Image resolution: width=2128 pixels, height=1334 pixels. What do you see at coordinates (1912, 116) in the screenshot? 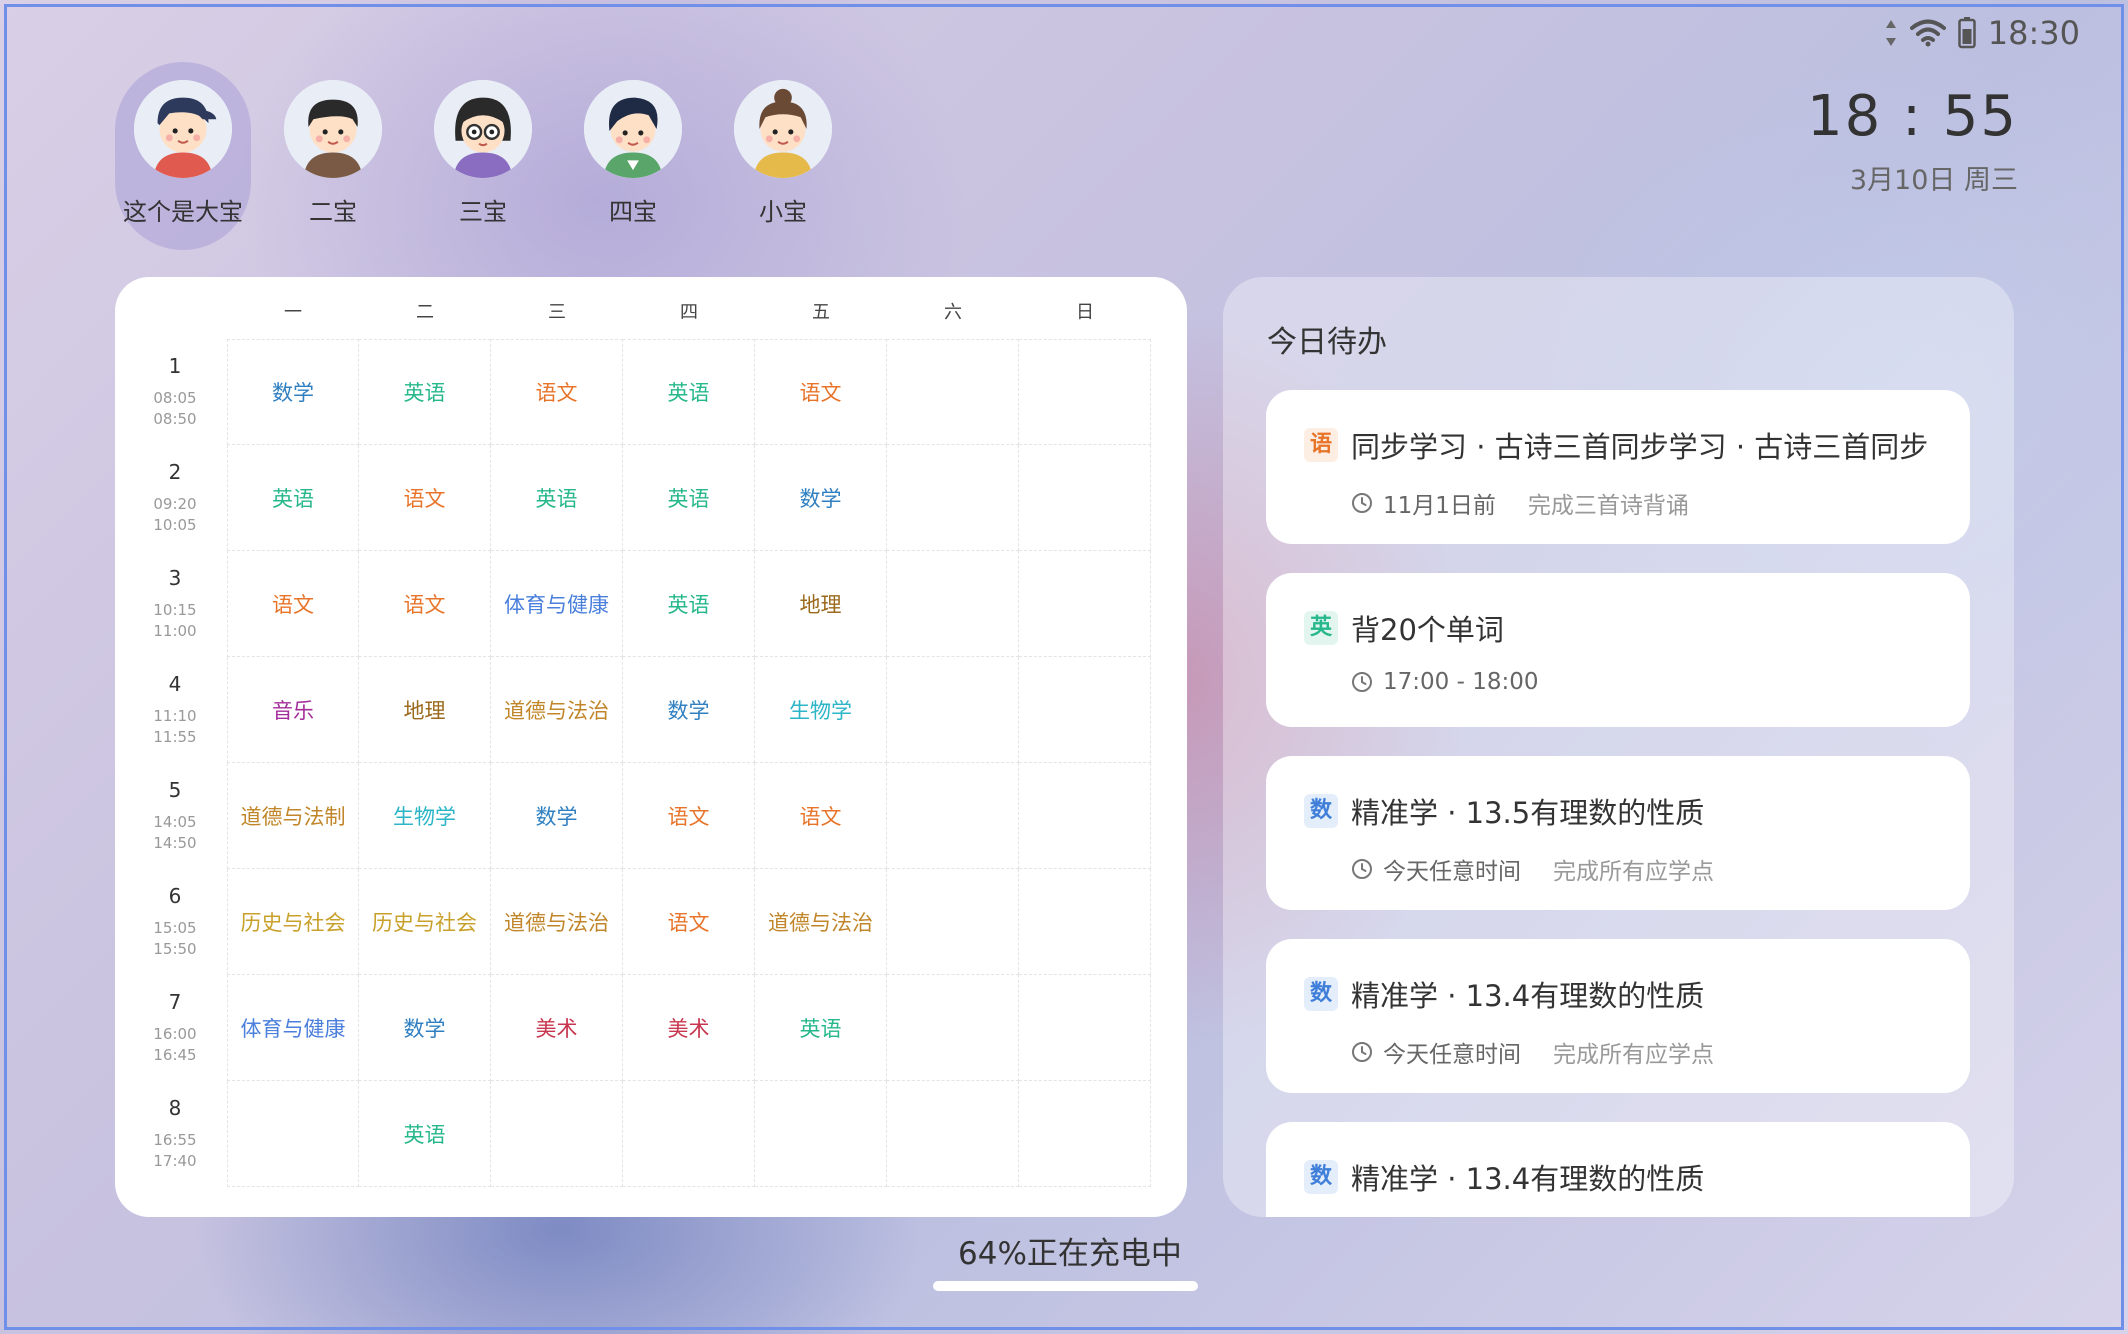
I see `clock-time: 18 : 55` at bounding box center [1912, 116].